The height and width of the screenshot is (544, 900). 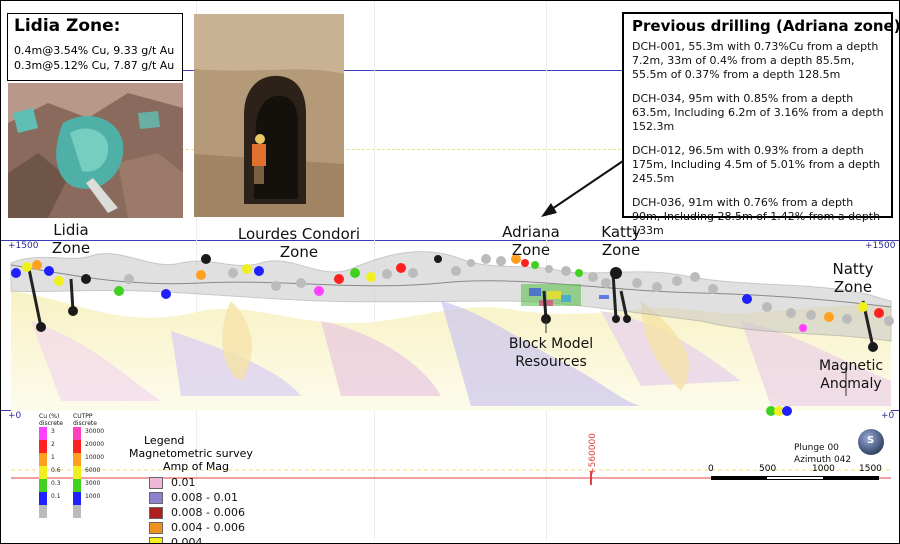 I want to click on scale-bar: 0 500 1000 1500, so click(x=795, y=476).